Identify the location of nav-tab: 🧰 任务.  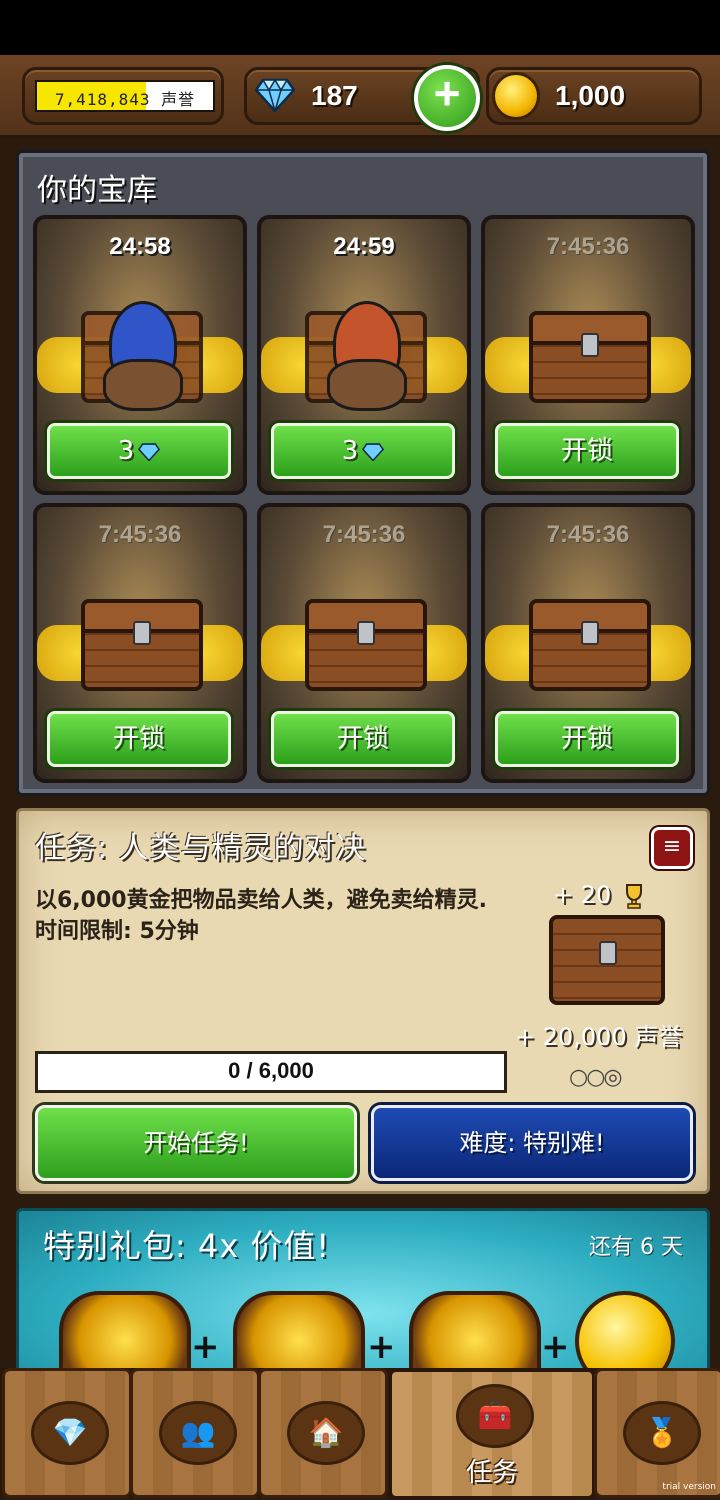
(492, 1434).